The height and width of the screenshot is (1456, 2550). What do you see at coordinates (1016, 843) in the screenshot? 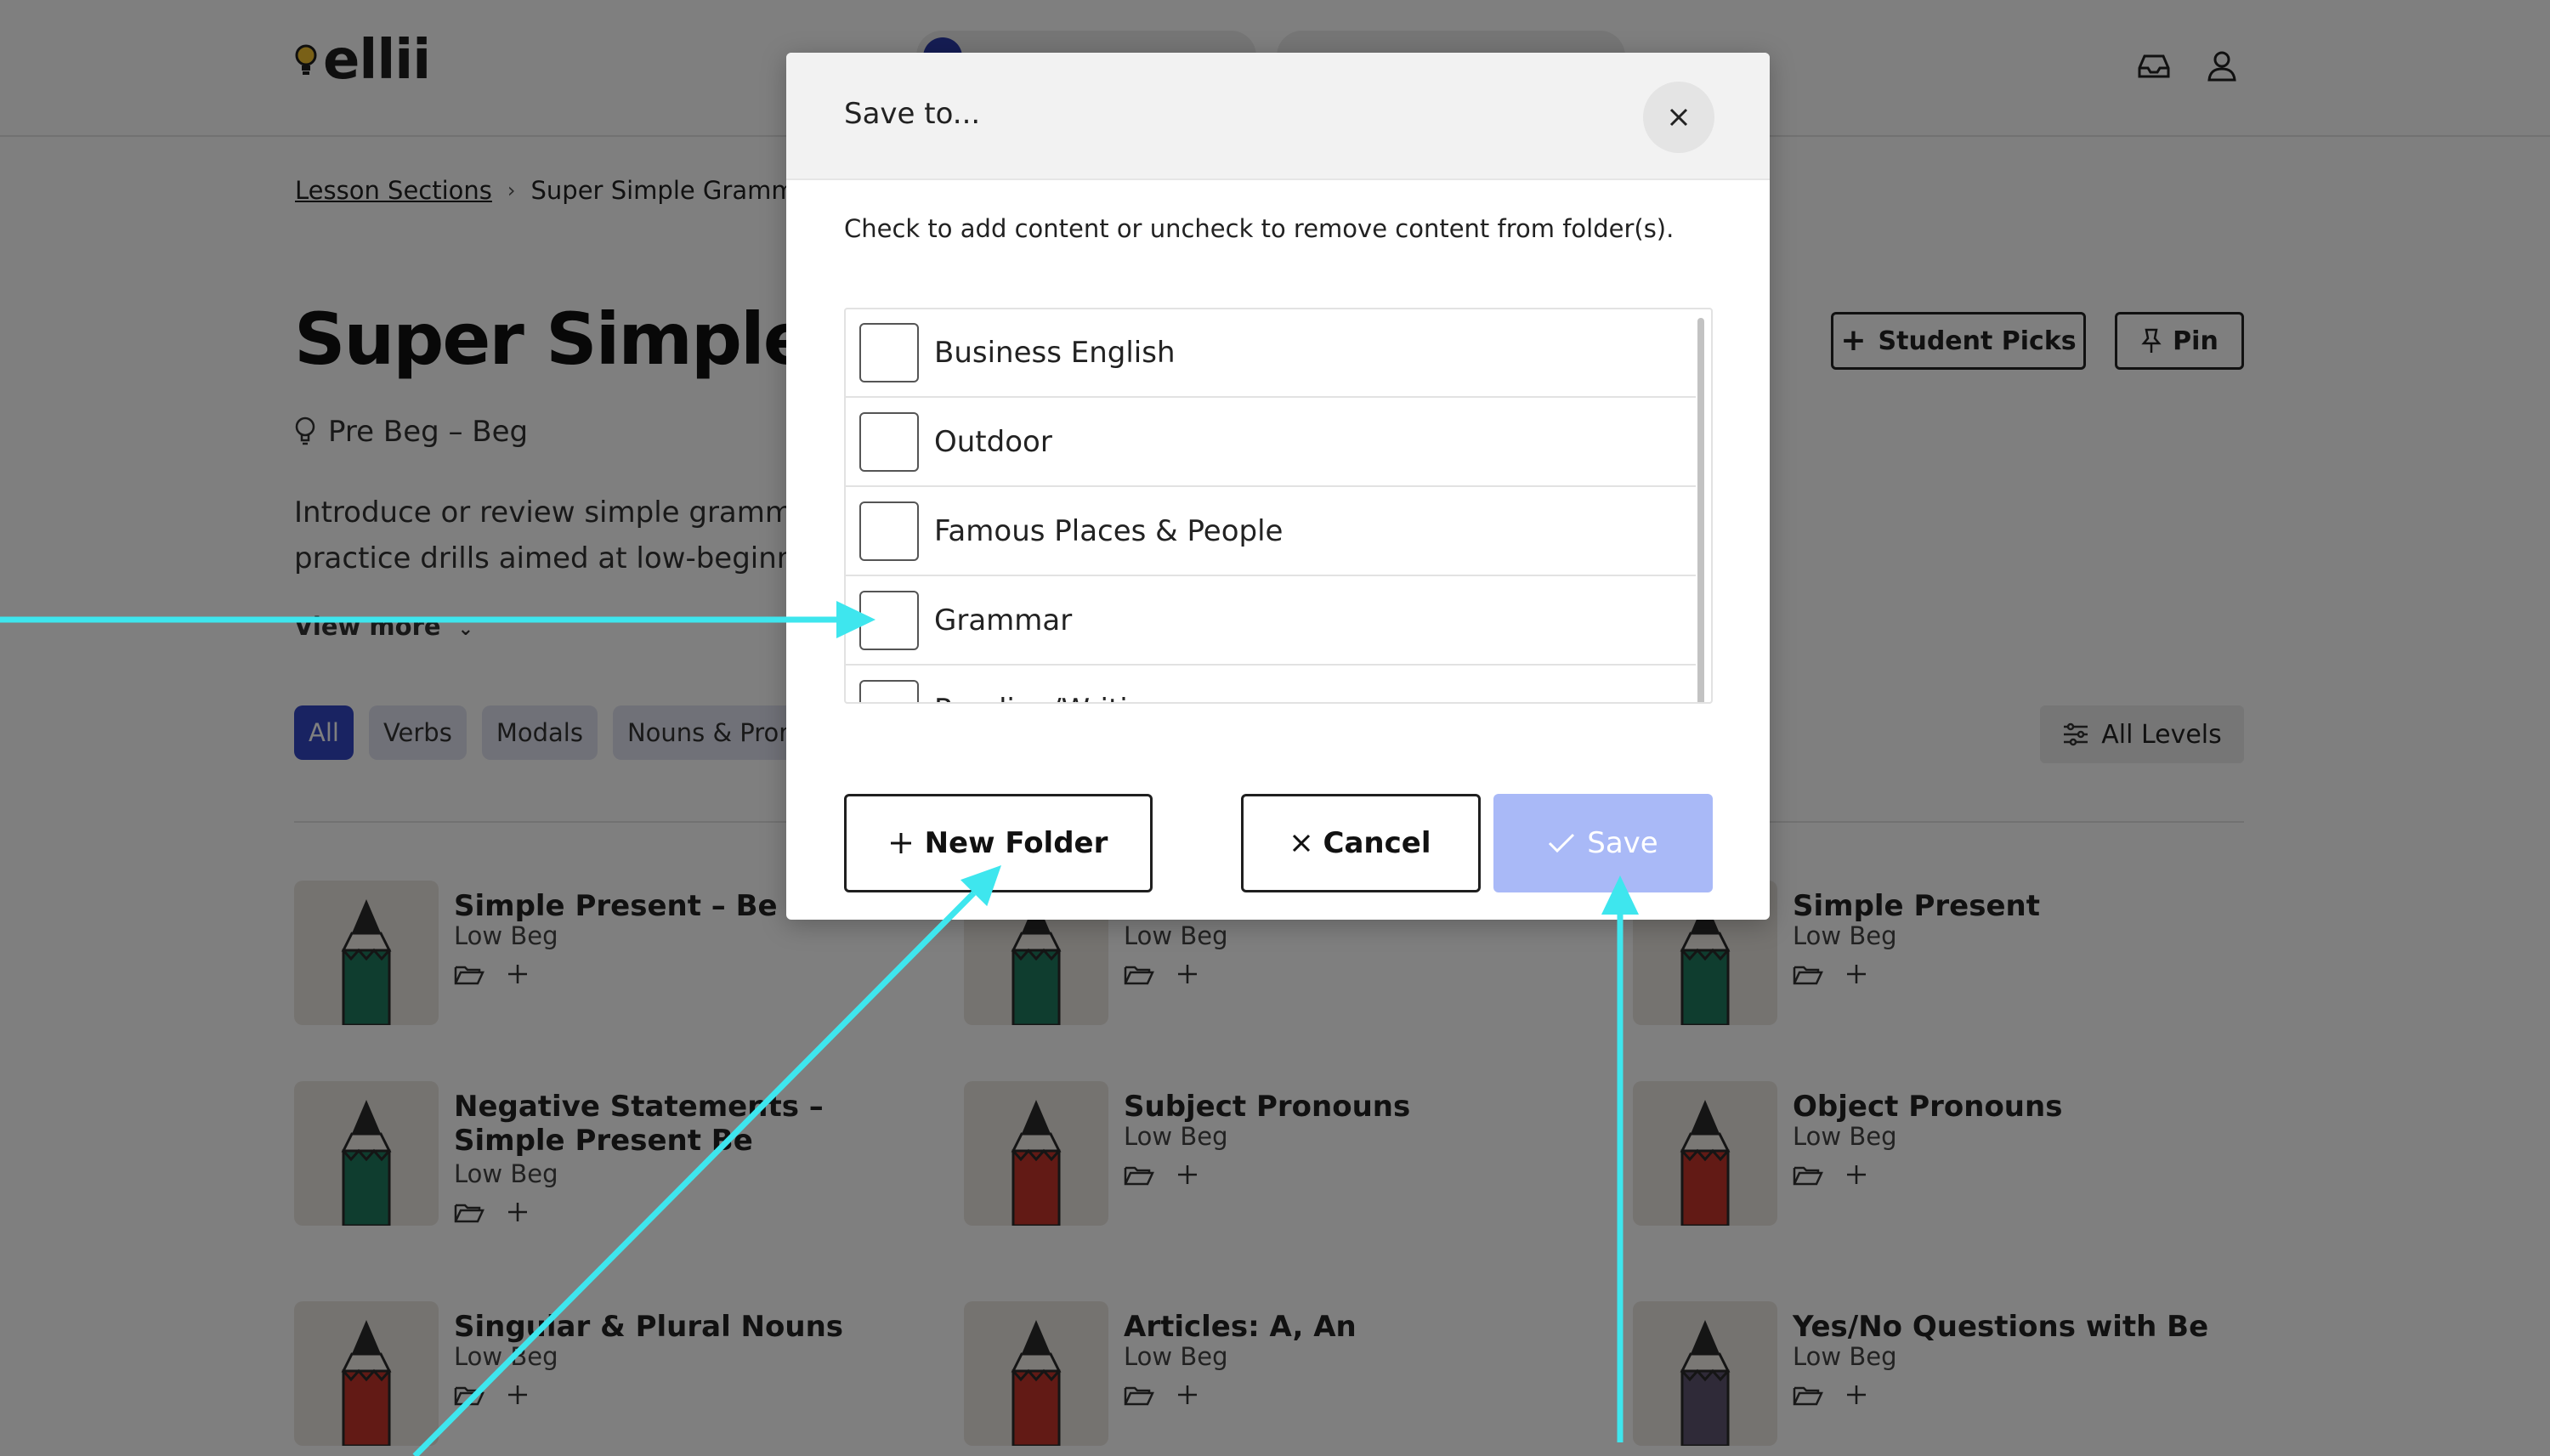
I see `new-folder-label: New Folder` at bounding box center [1016, 843].